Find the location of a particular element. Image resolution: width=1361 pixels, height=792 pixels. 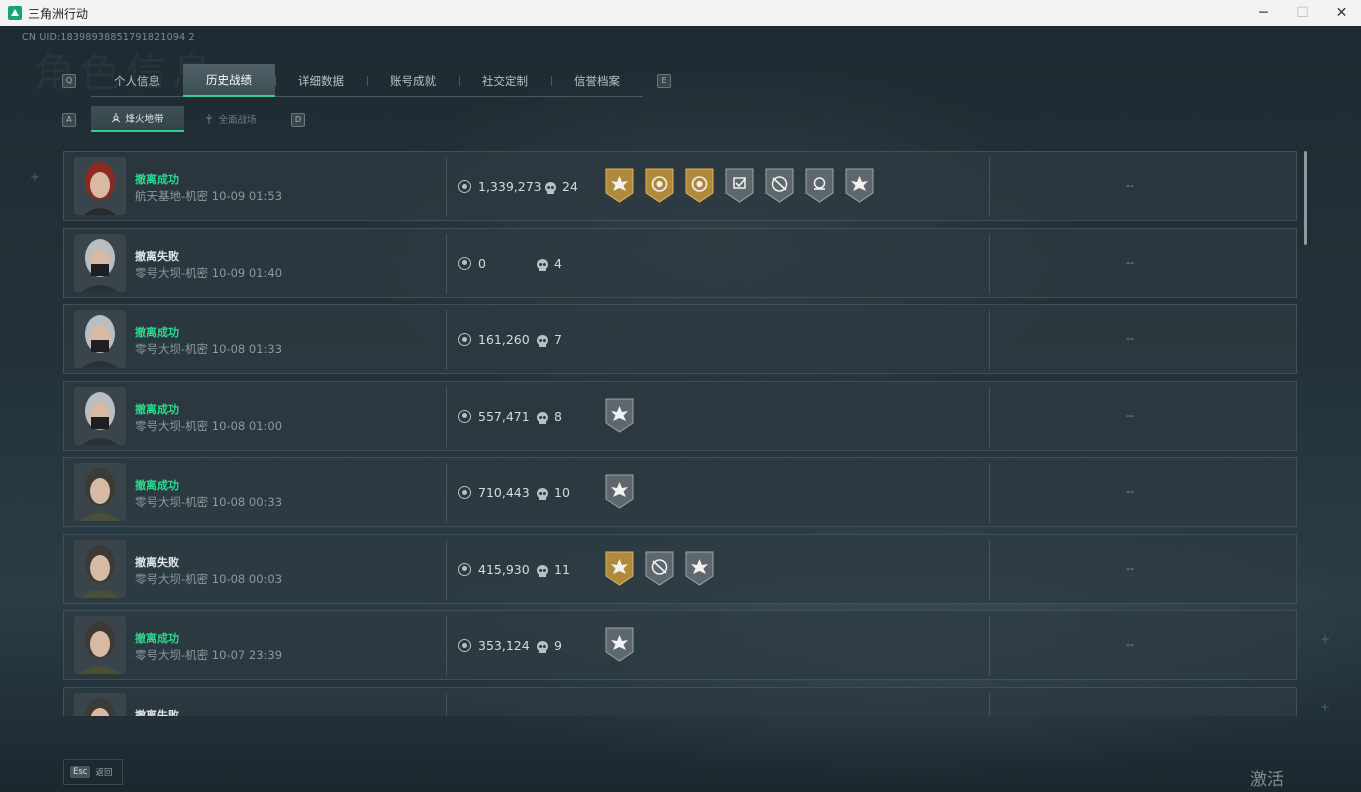

match-record-row: 撤离成功 航天基地-机密 10-09 01:53 1,339,273 24 -- is located at coordinates (680, 186).